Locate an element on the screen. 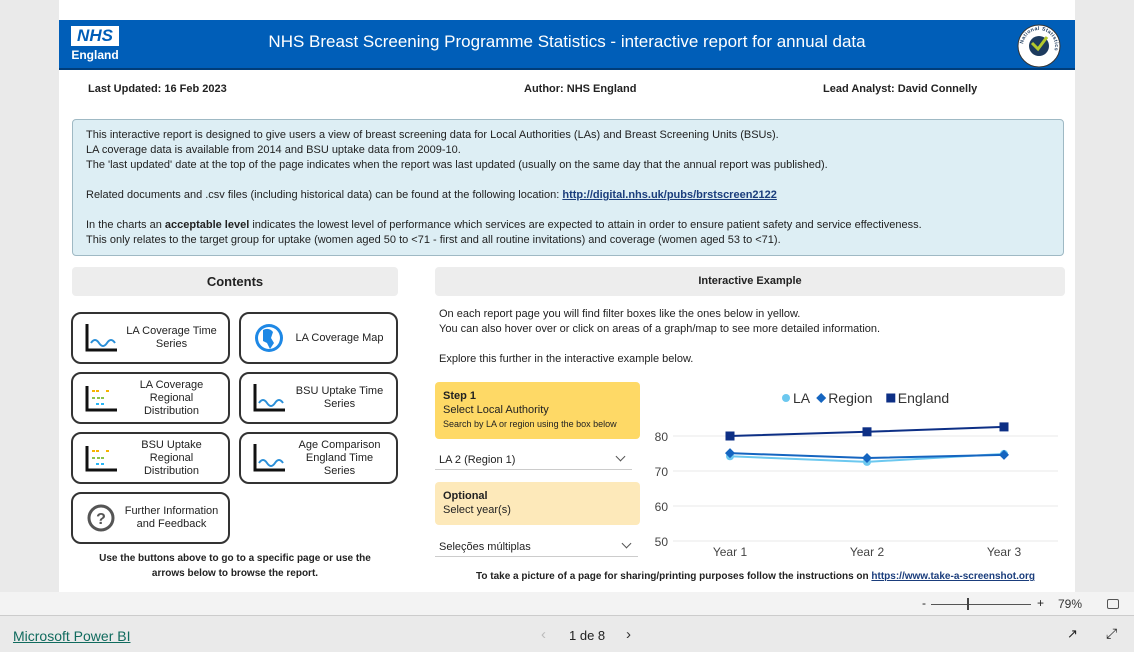  y-tick-label: 70 is located at coordinates (662, 472).